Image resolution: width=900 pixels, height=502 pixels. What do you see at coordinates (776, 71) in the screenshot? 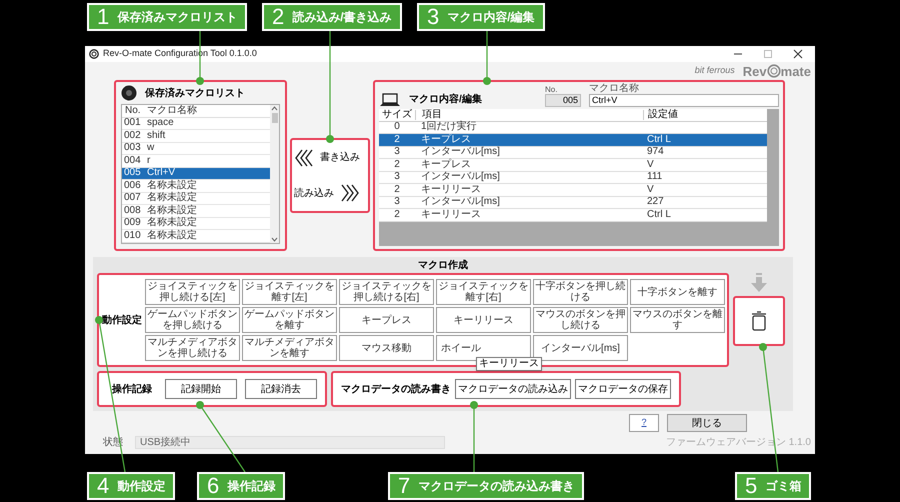
I see `product-logo: Rev mate` at bounding box center [776, 71].